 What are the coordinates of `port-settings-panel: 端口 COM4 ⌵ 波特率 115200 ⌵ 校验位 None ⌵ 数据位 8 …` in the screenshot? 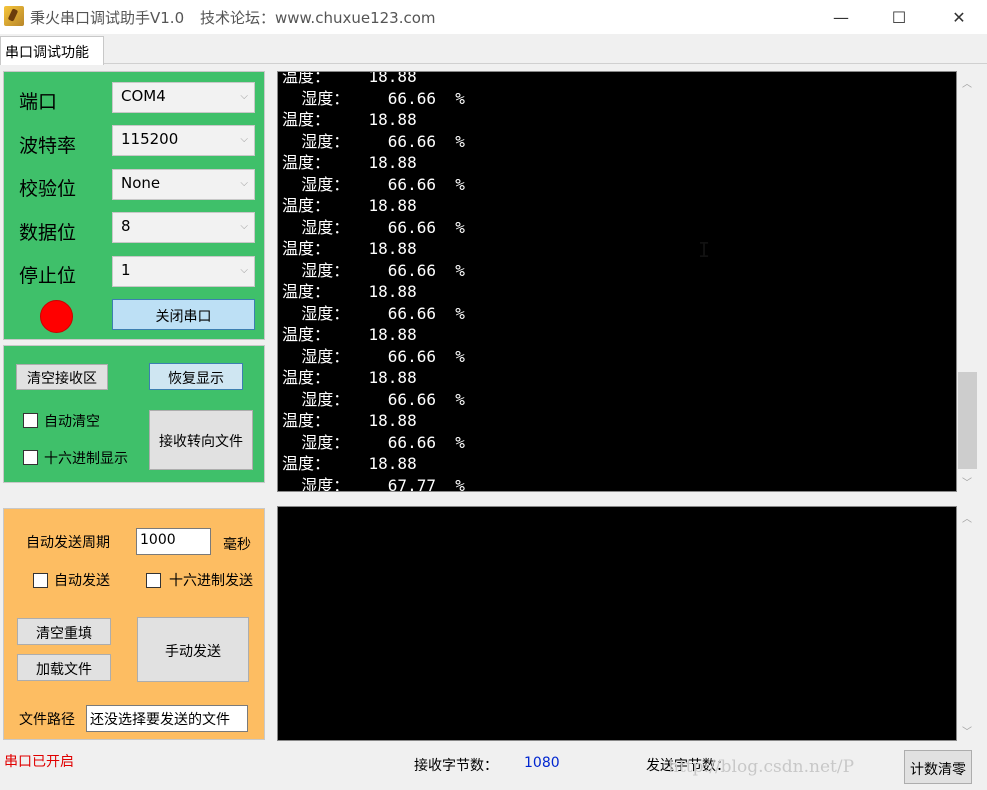 It's located at (134, 205).